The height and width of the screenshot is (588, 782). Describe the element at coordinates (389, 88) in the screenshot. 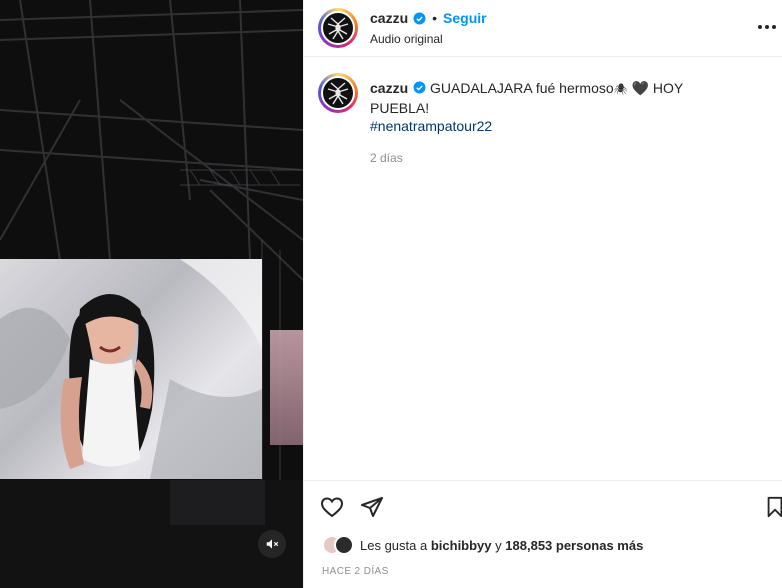

I see `caption-username: cazzu` at that location.